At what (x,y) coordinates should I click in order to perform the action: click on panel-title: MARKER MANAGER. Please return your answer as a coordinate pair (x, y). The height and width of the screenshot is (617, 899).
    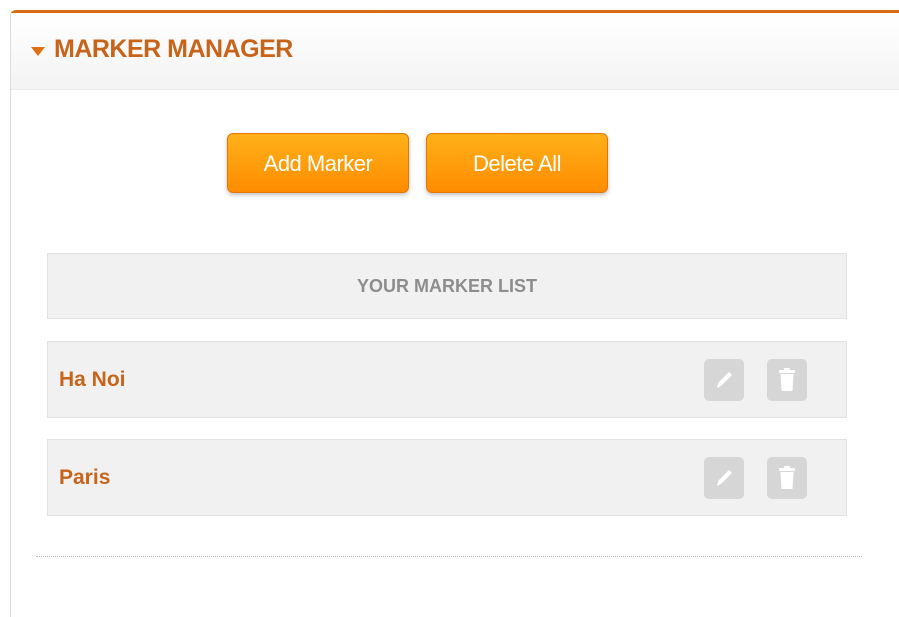
    Looking at the image, I should click on (173, 49).